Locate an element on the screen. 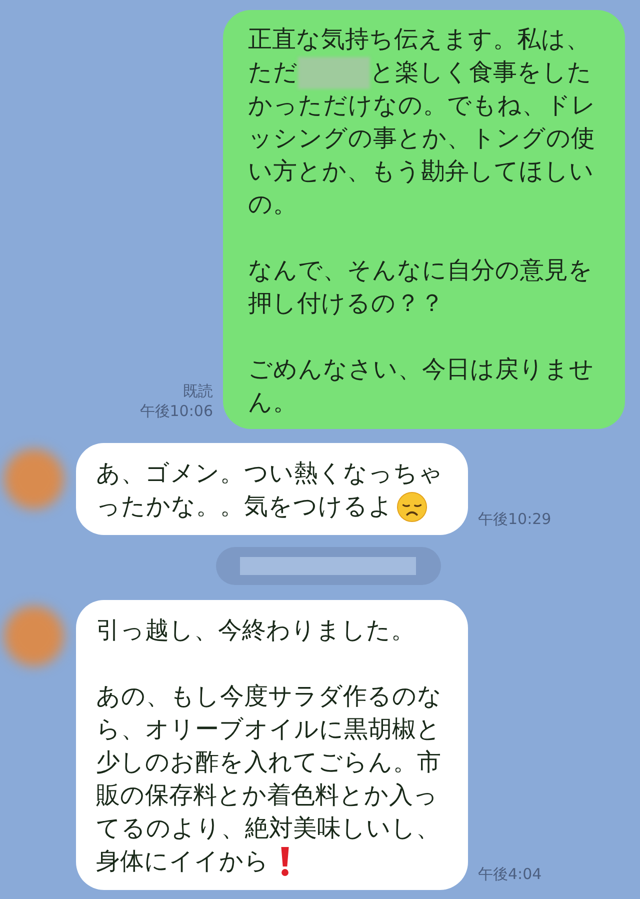  timestamp: 午後4:04 is located at coordinates (510, 874).